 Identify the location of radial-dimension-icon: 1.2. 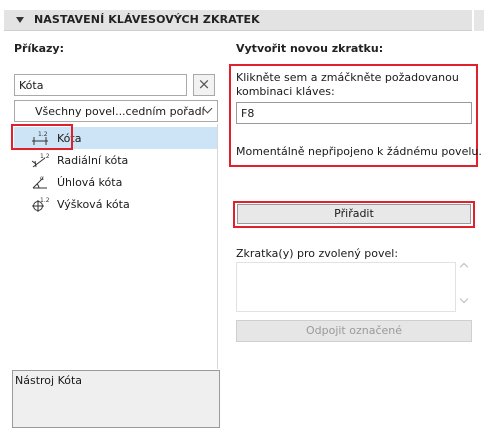
(40, 160).